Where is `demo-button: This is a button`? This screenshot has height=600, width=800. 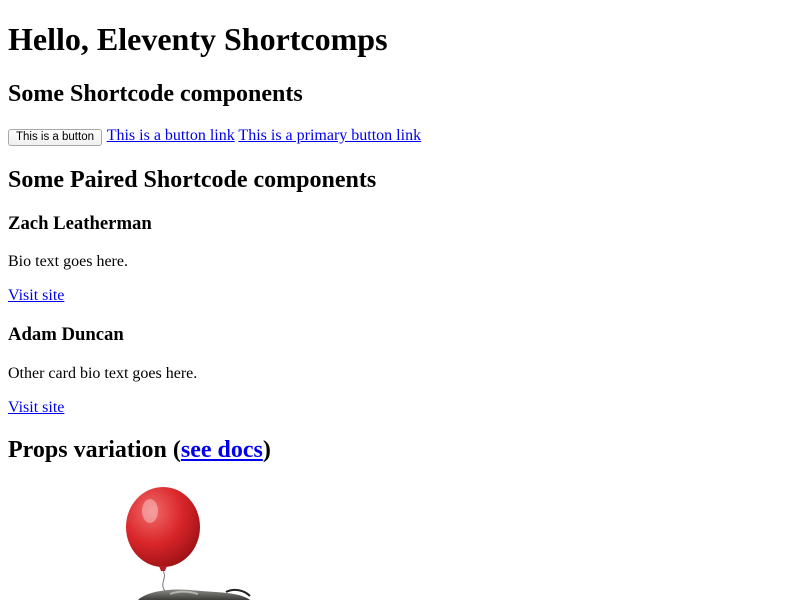
demo-button: This is a button is located at coordinates (55, 137).